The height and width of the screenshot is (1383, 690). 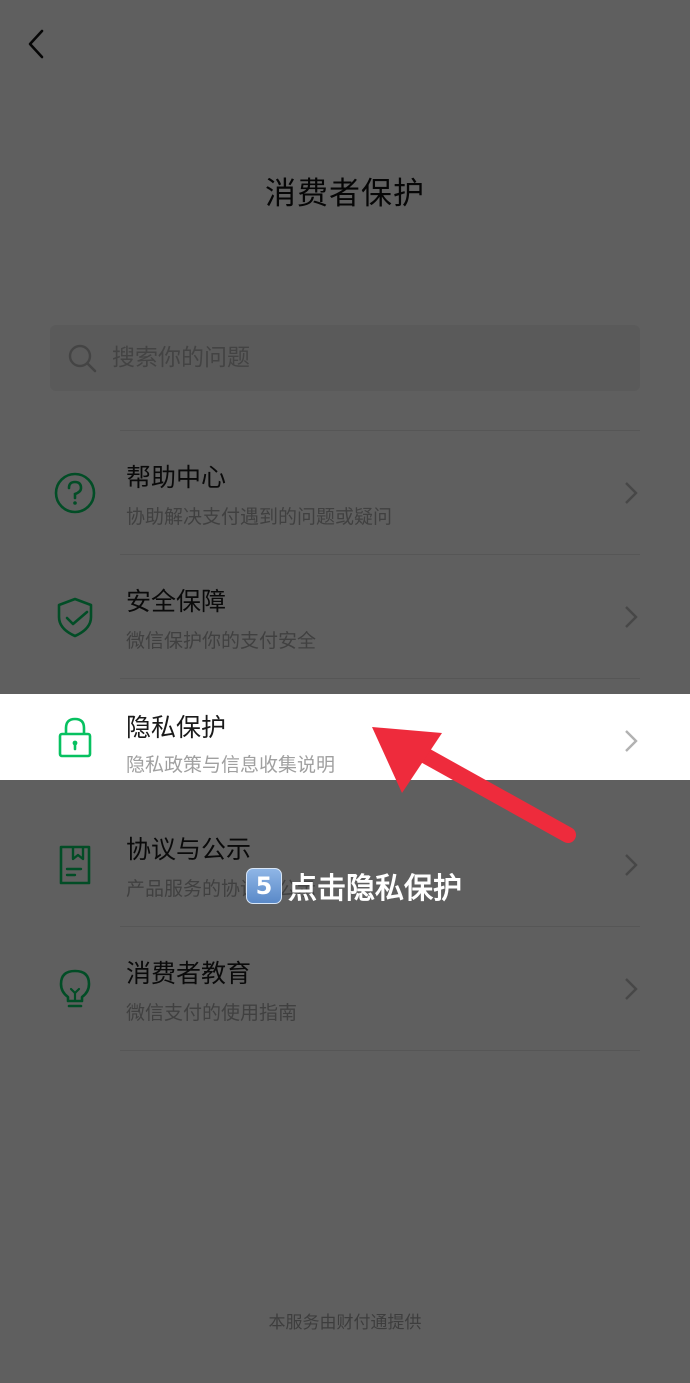 I want to click on document-icon, so click(x=75, y=865).